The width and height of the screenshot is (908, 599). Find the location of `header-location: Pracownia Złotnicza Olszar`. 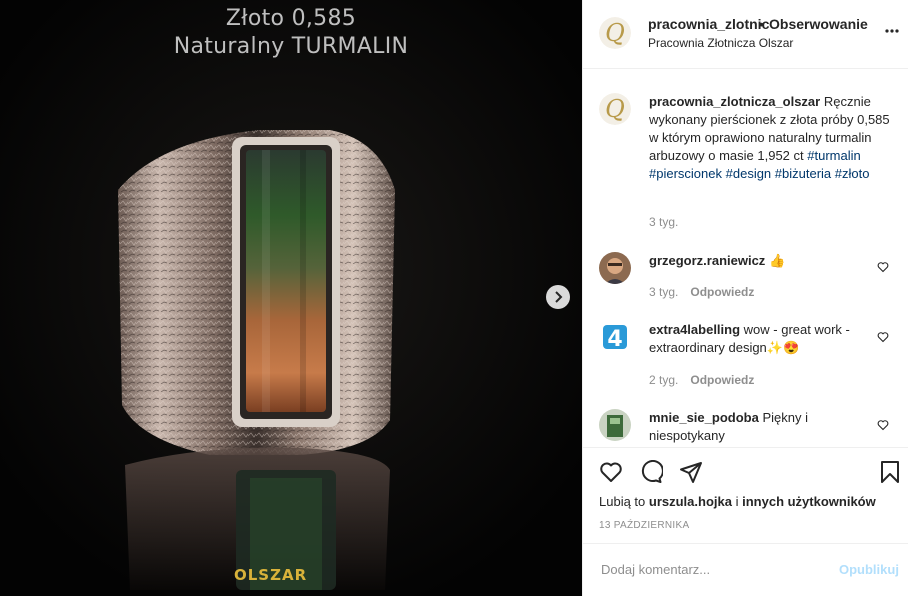

header-location: Pracownia Złotnicza Olszar is located at coordinates (720, 43).